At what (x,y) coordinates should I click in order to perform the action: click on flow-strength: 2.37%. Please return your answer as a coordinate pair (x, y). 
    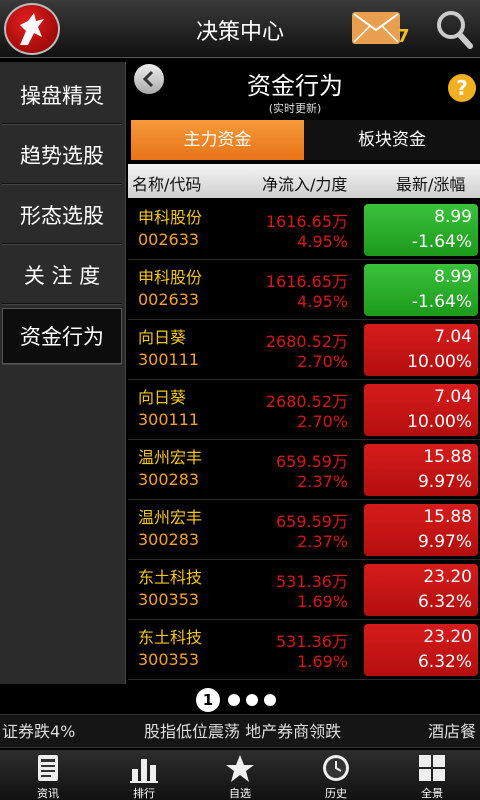
    Looking at the image, I should click on (322, 541).